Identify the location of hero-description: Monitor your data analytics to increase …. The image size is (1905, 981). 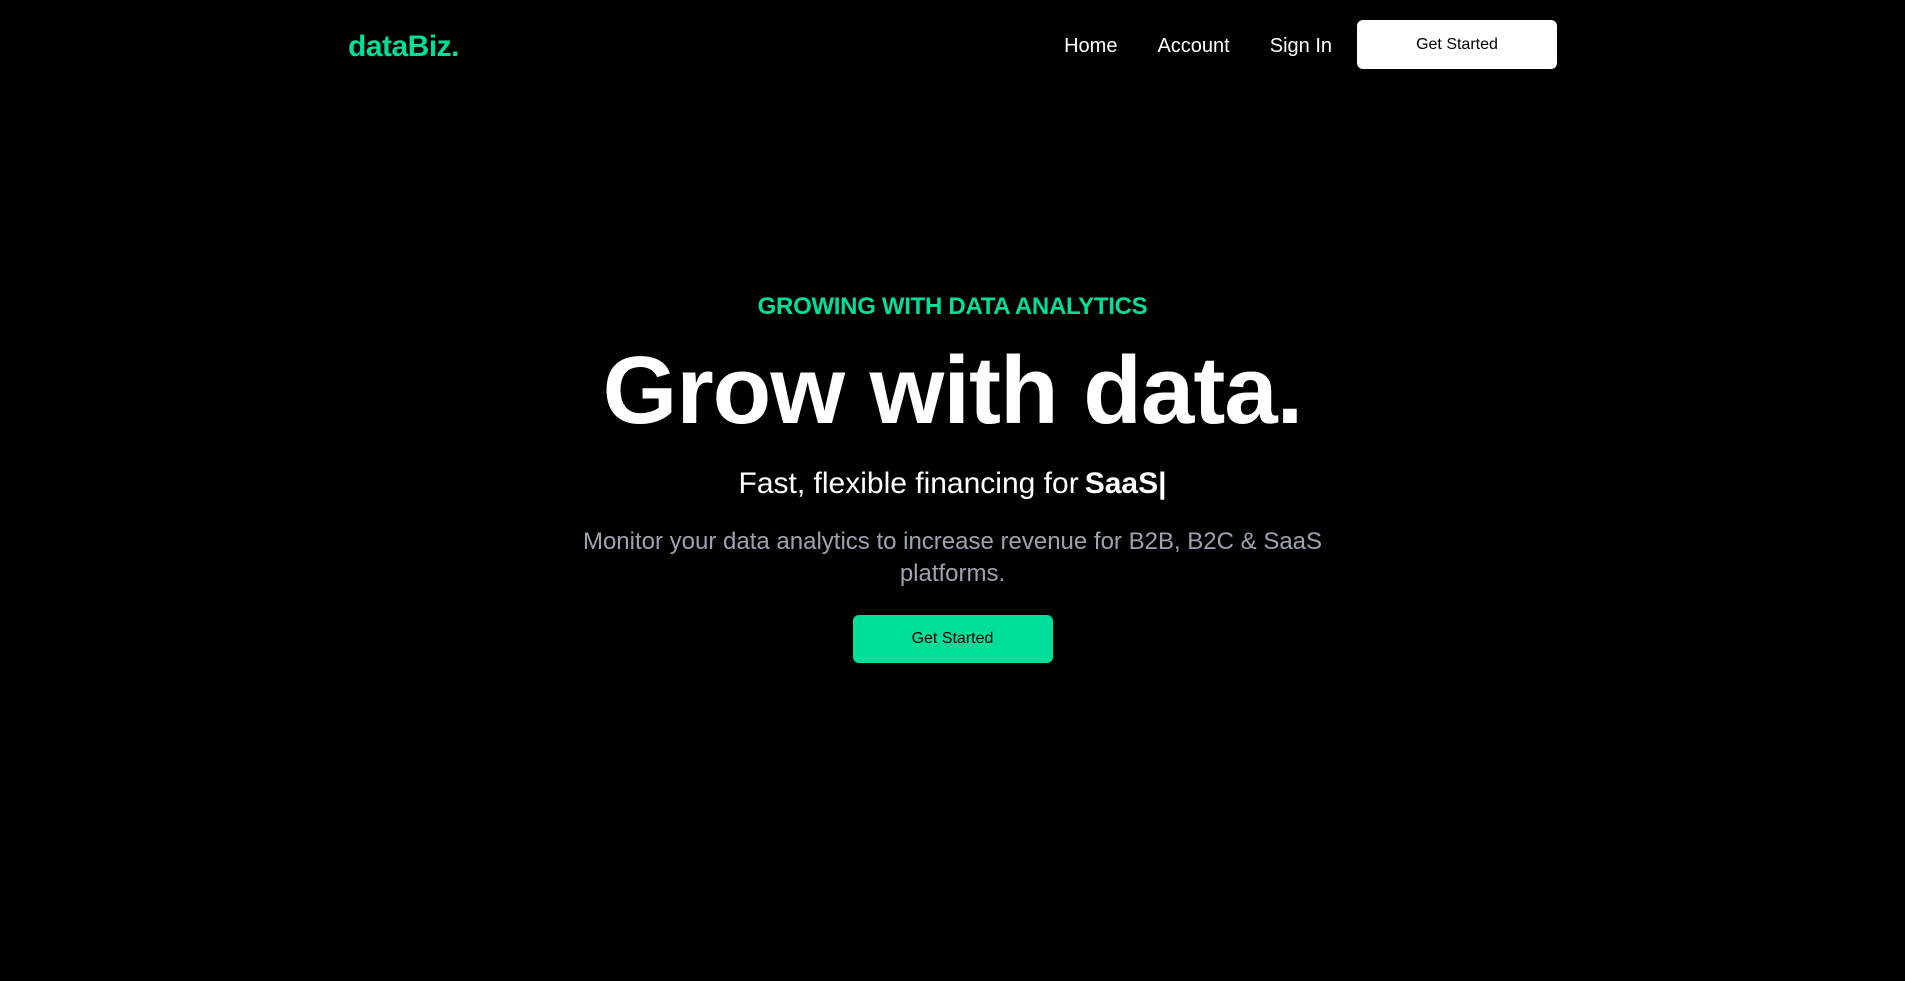
(952, 557).